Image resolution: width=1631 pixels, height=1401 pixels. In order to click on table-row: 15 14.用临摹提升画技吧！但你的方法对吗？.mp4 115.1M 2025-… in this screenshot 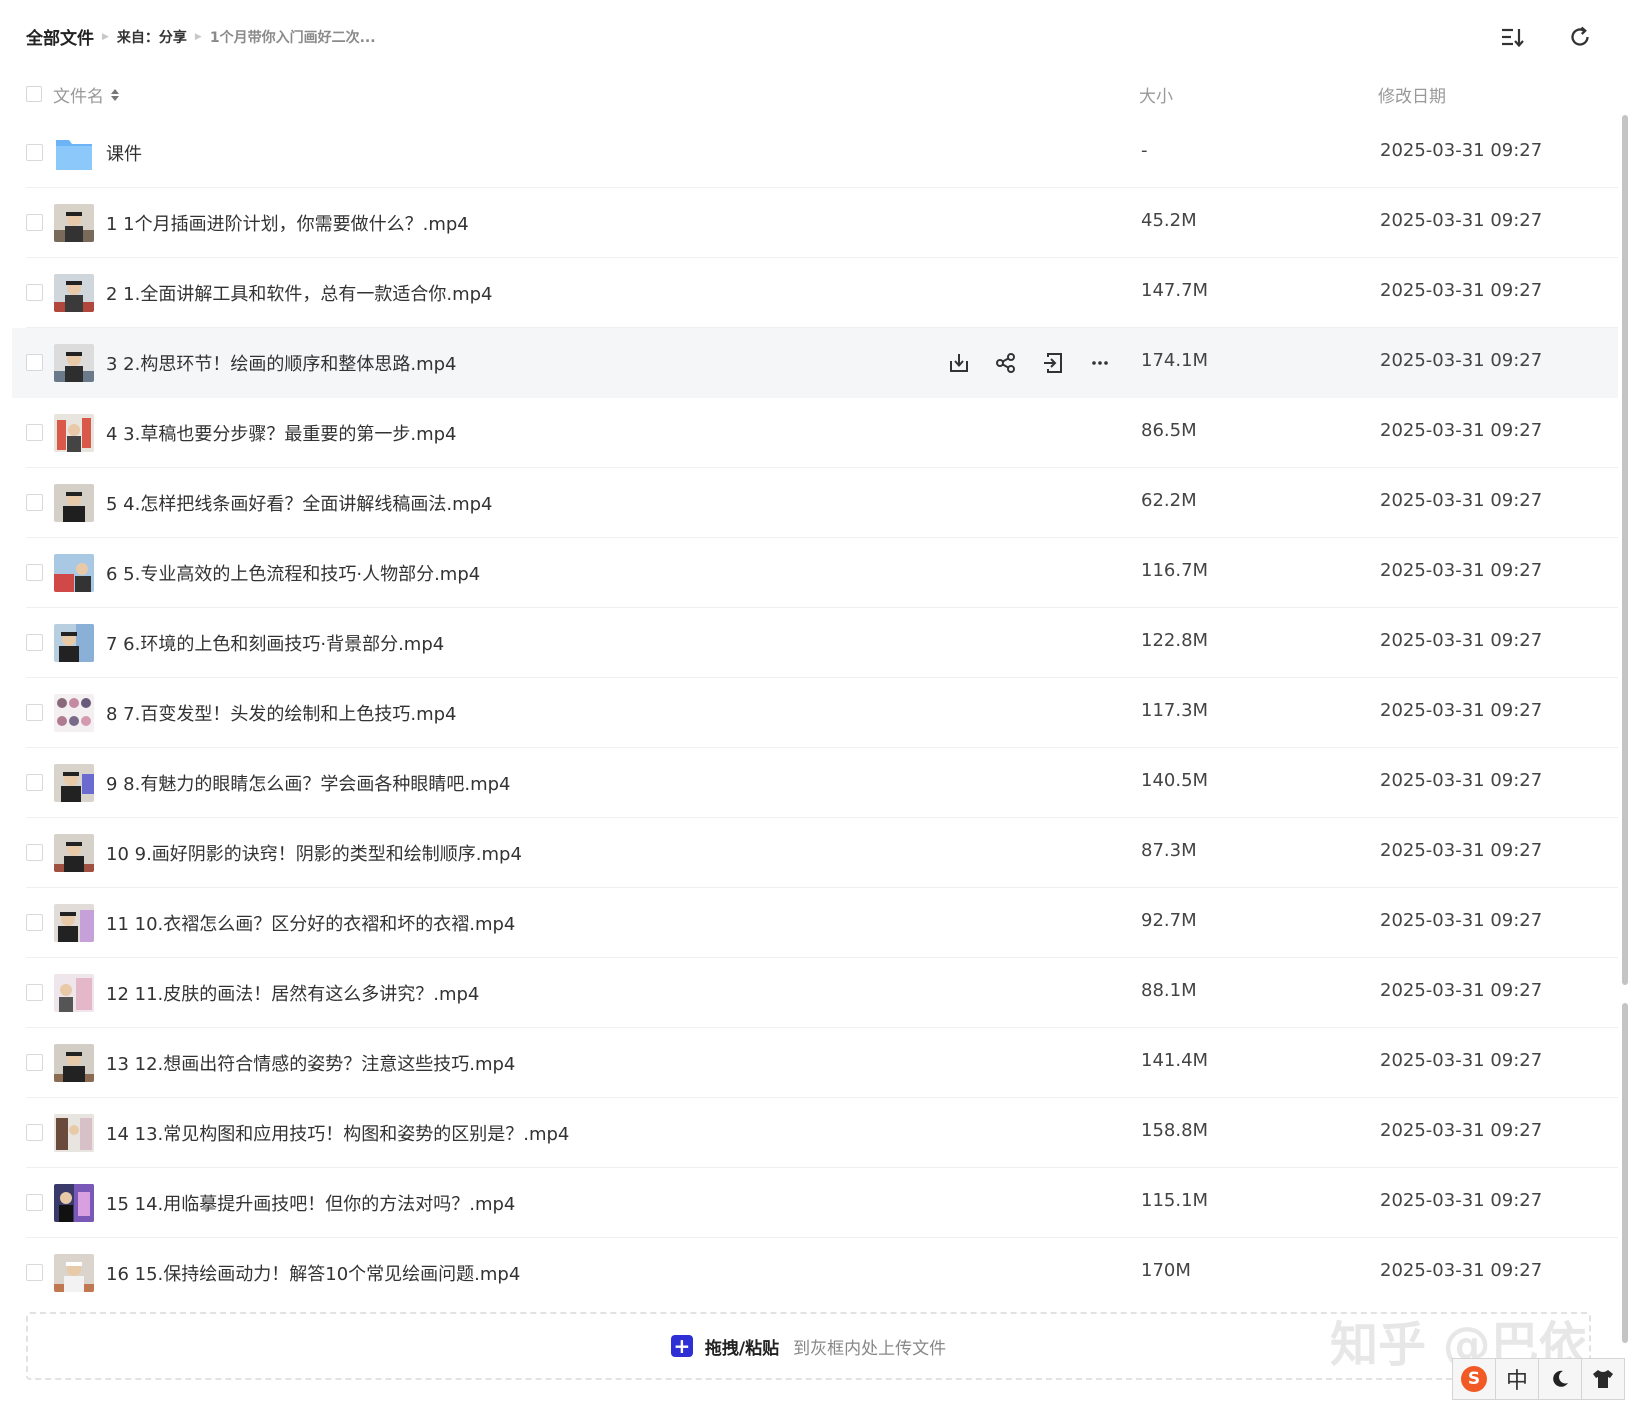, I will do `click(815, 1203)`.